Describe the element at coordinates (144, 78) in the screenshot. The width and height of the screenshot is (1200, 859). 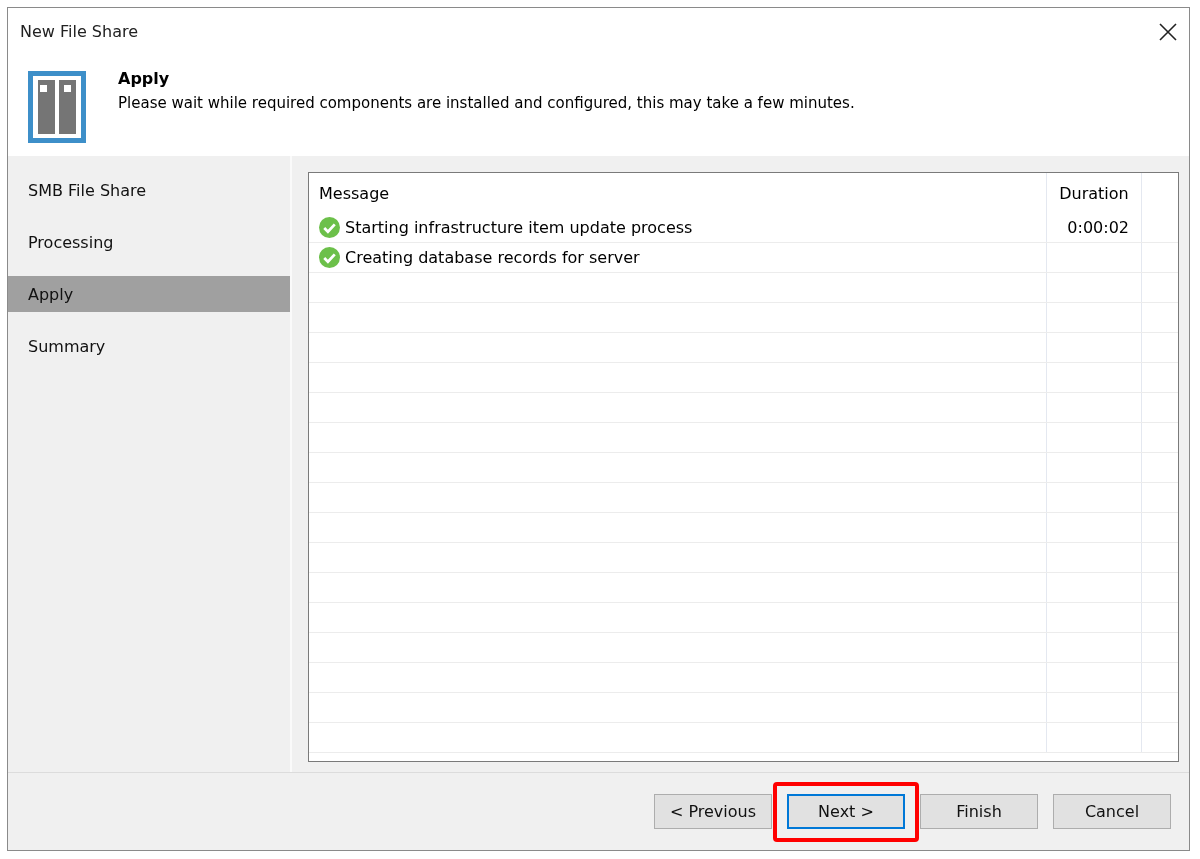
I see `step-title: Apply` at that location.